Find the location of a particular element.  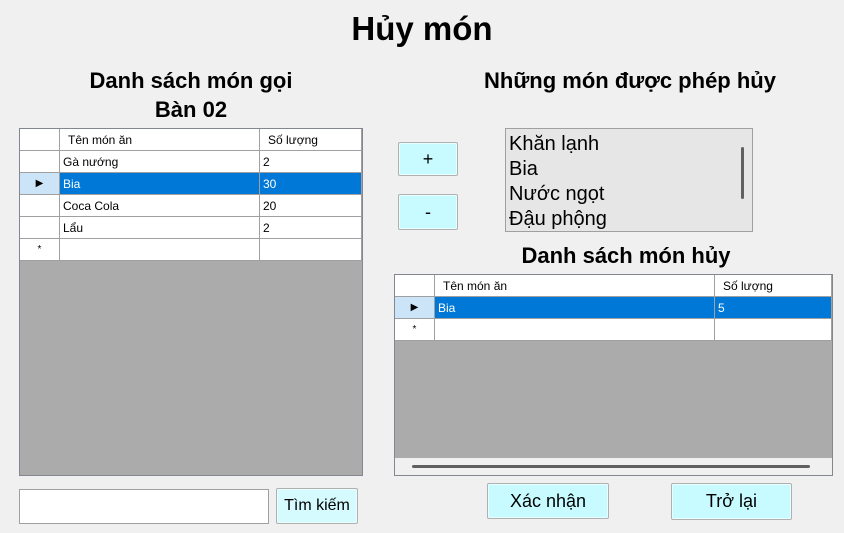

cell-qty: 30 is located at coordinates (311, 184).